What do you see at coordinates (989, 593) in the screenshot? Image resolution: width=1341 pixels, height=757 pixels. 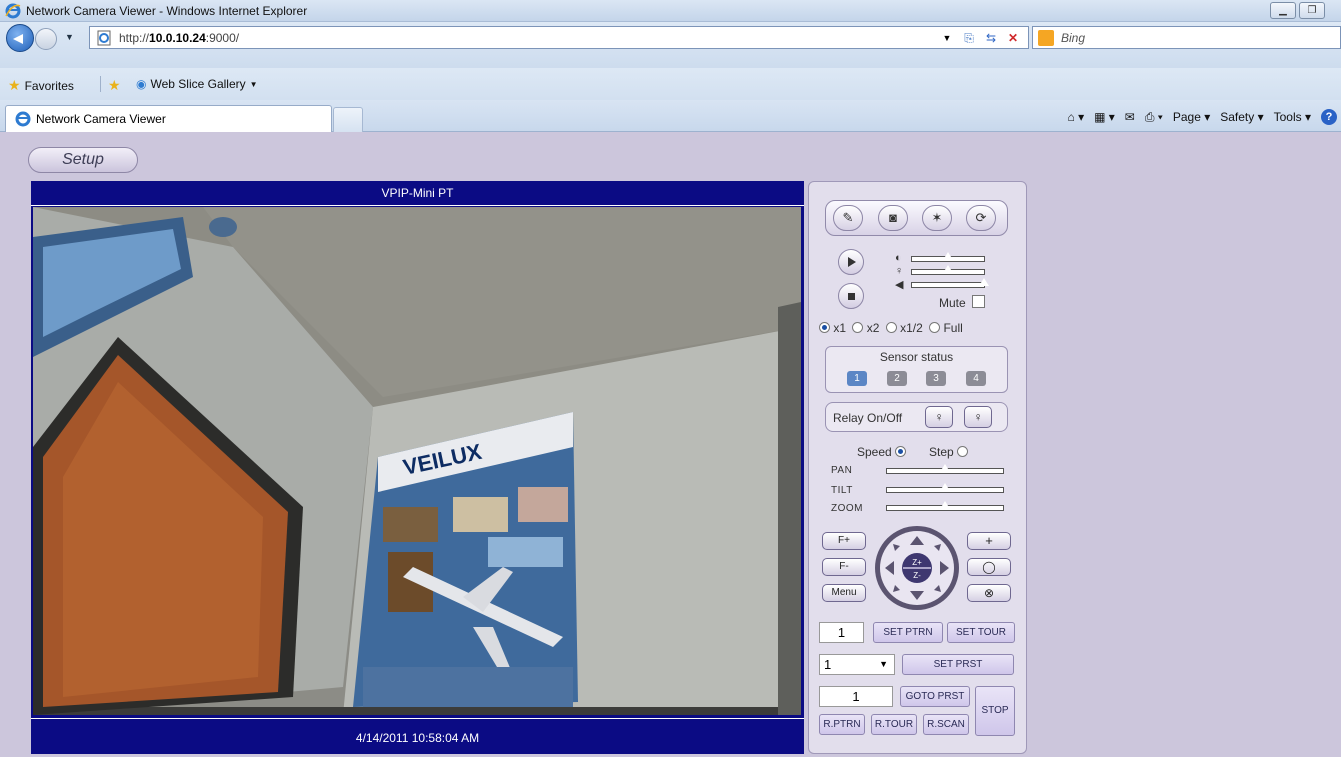 I see `cancel-button: ⊗` at bounding box center [989, 593].